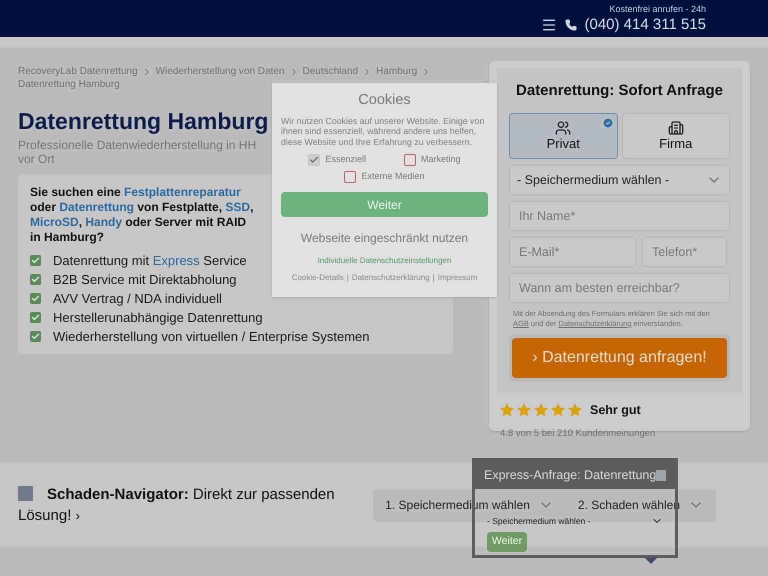 The height and width of the screenshot is (576, 768). Describe the element at coordinates (575, 521) in the screenshot. I see `popup-select: - Speichermedium wählen -` at that location.